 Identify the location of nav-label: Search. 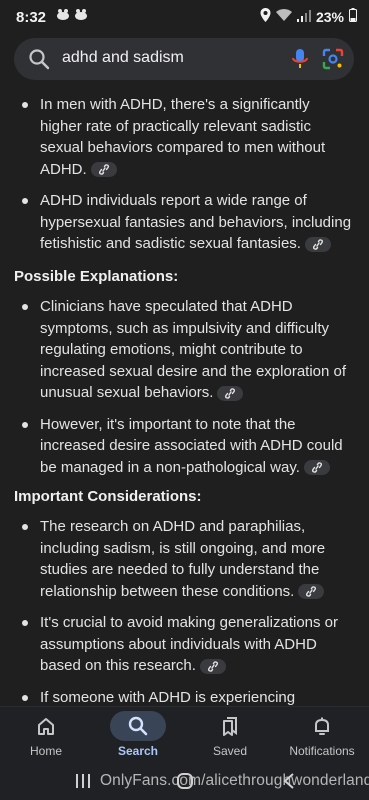
(138, 751).